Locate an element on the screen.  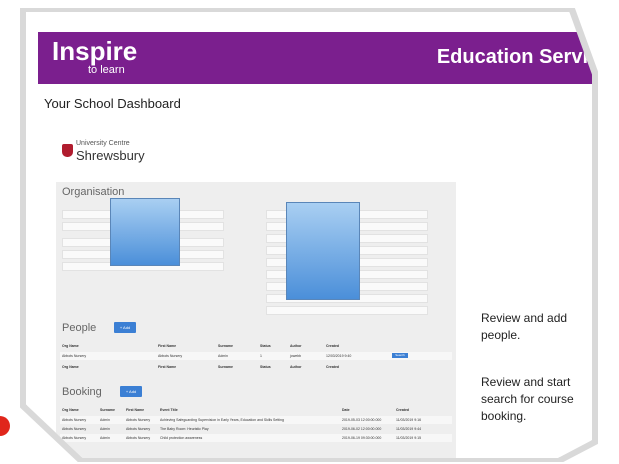
organisation-heading: Organisation is located at coordinates (93, 192).